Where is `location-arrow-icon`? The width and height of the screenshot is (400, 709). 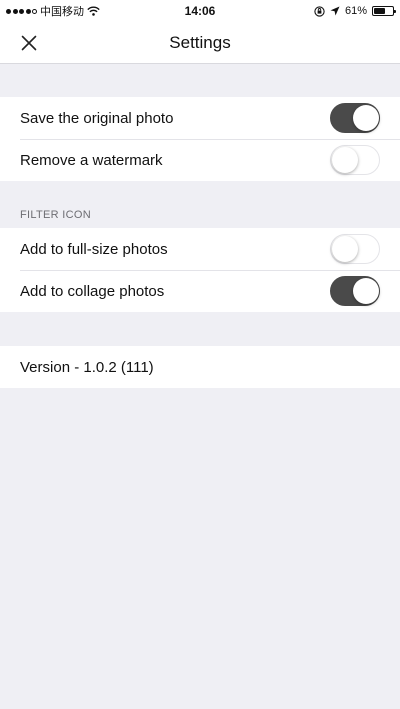 location-arrow-icon is located at coordinates (335, 11).